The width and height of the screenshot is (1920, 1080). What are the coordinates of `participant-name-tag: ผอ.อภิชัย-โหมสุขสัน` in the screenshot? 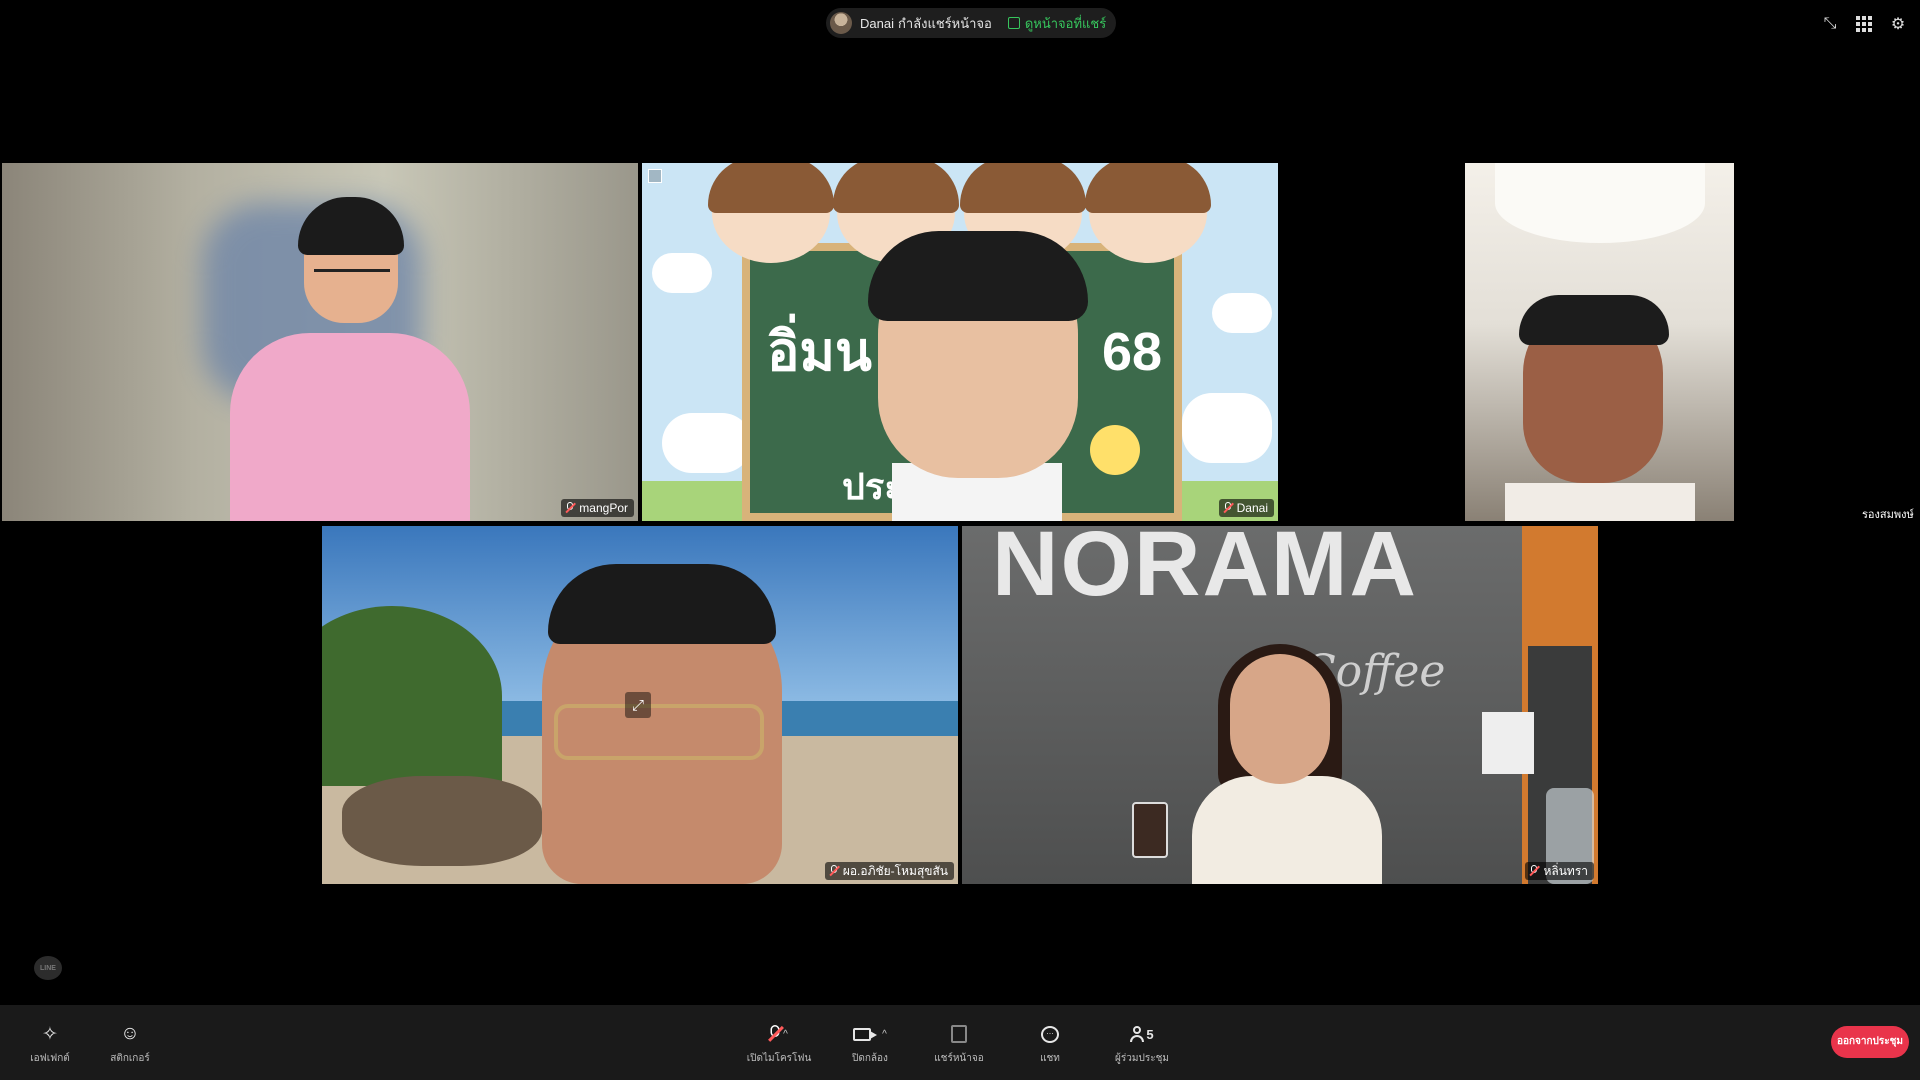 It's located at (889, 871).